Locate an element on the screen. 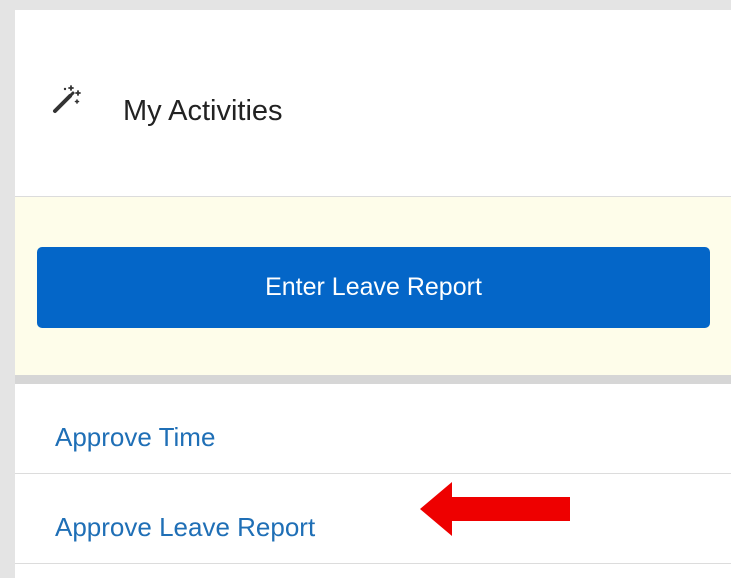  approve-leave-report-link: Approve Leave Report is located at coordinates (185, 527).